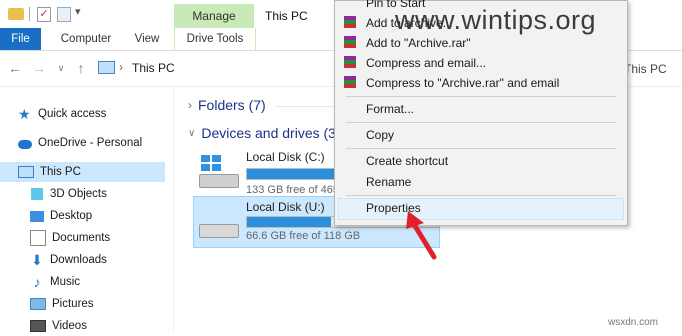 The width and height of the screenshot is (682, 336). What do you see at coordinates (633, 322) in the screenshot?
I see `credit-text: wsxdn.com` at bounding box center [633, 322].